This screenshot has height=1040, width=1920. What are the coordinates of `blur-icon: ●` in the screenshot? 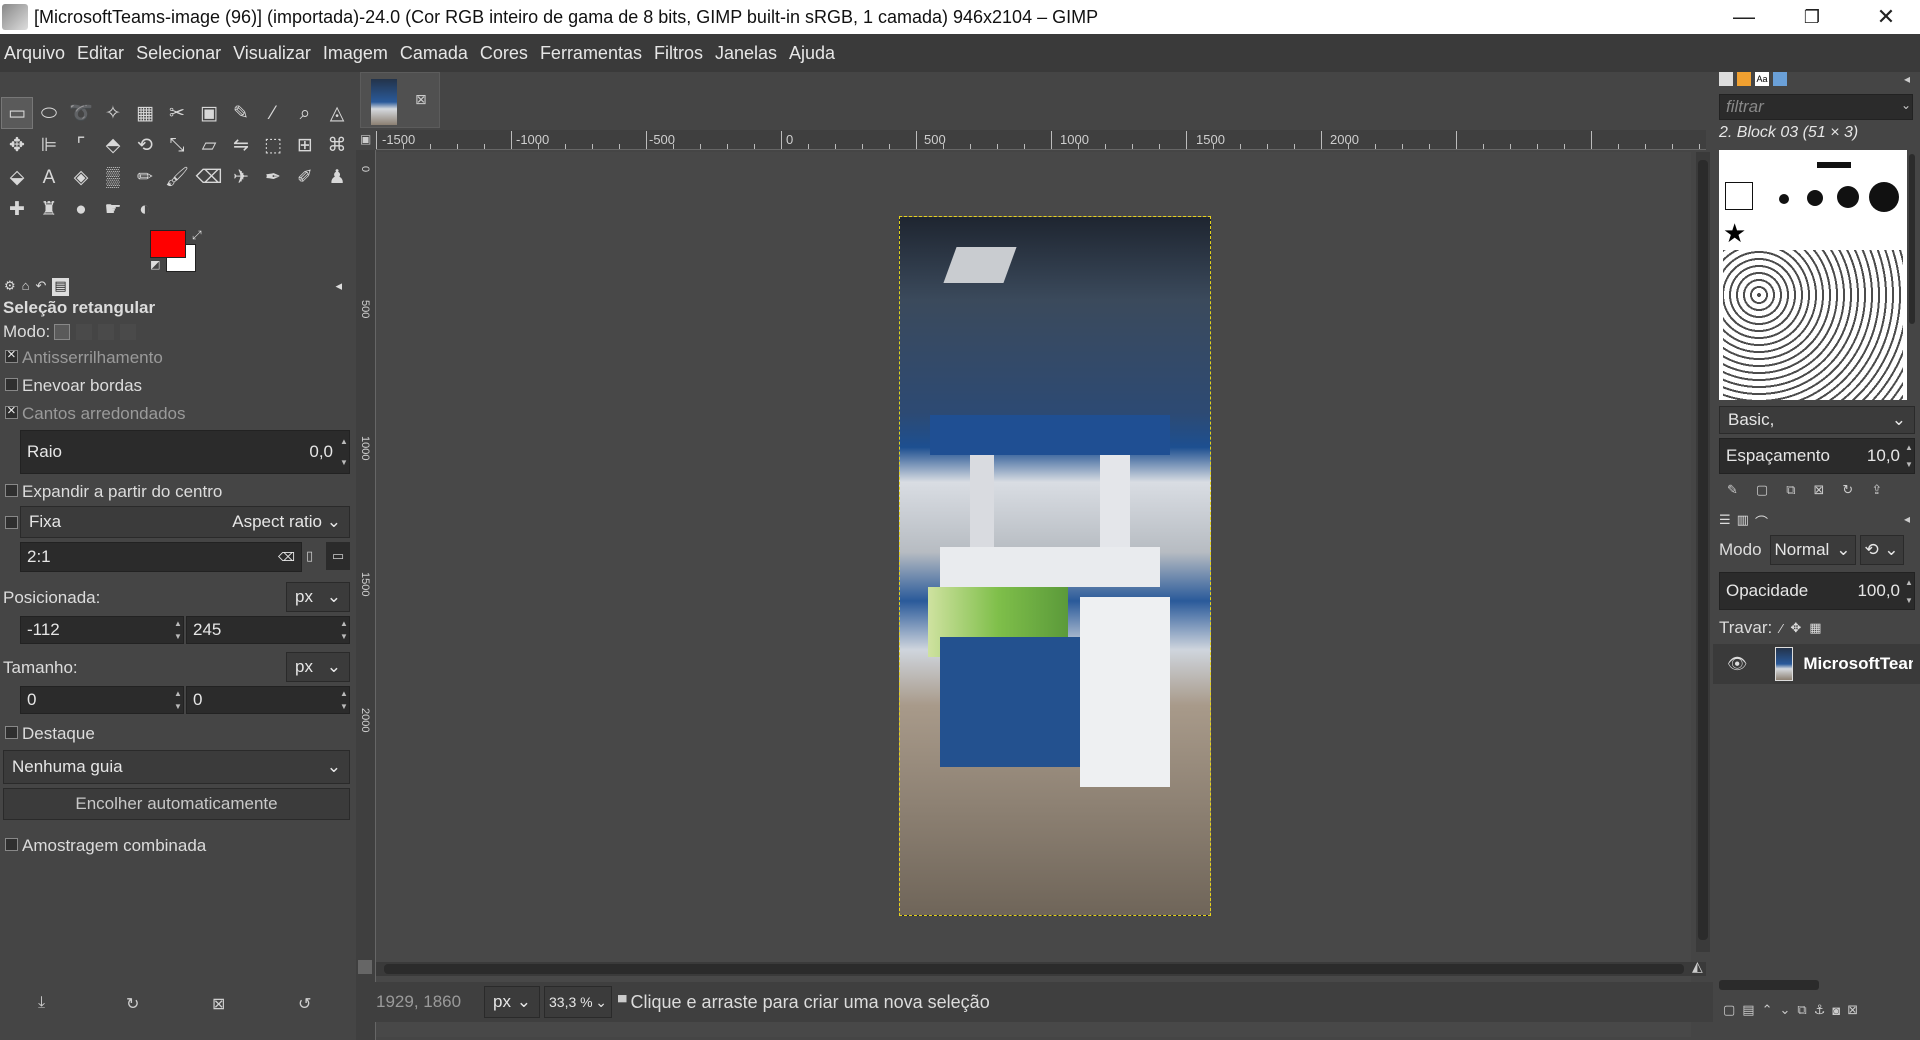 It's located at (81, 209).